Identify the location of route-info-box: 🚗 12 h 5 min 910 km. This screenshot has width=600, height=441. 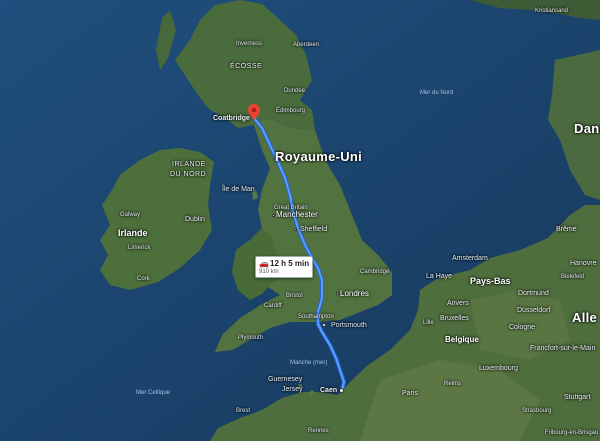
(284, 267).